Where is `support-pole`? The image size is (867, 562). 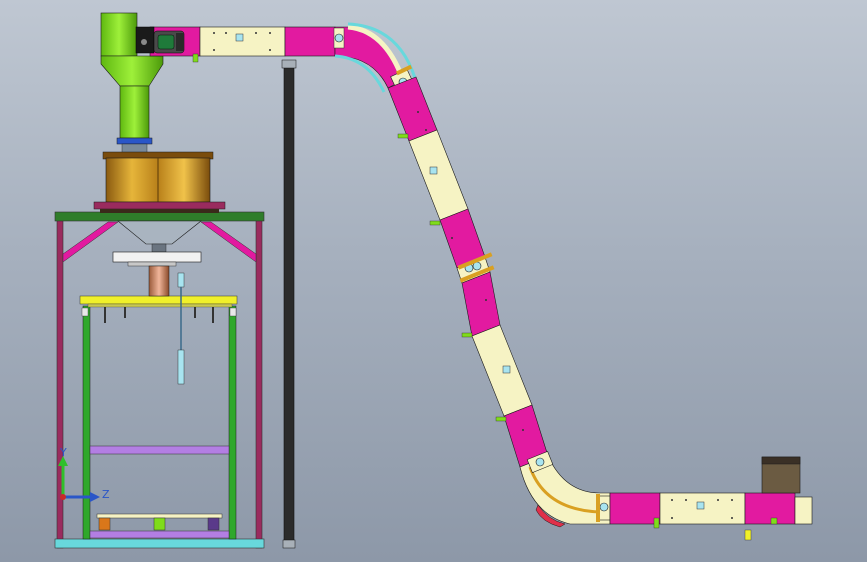
support-pole is located at coordinates (289, 304).